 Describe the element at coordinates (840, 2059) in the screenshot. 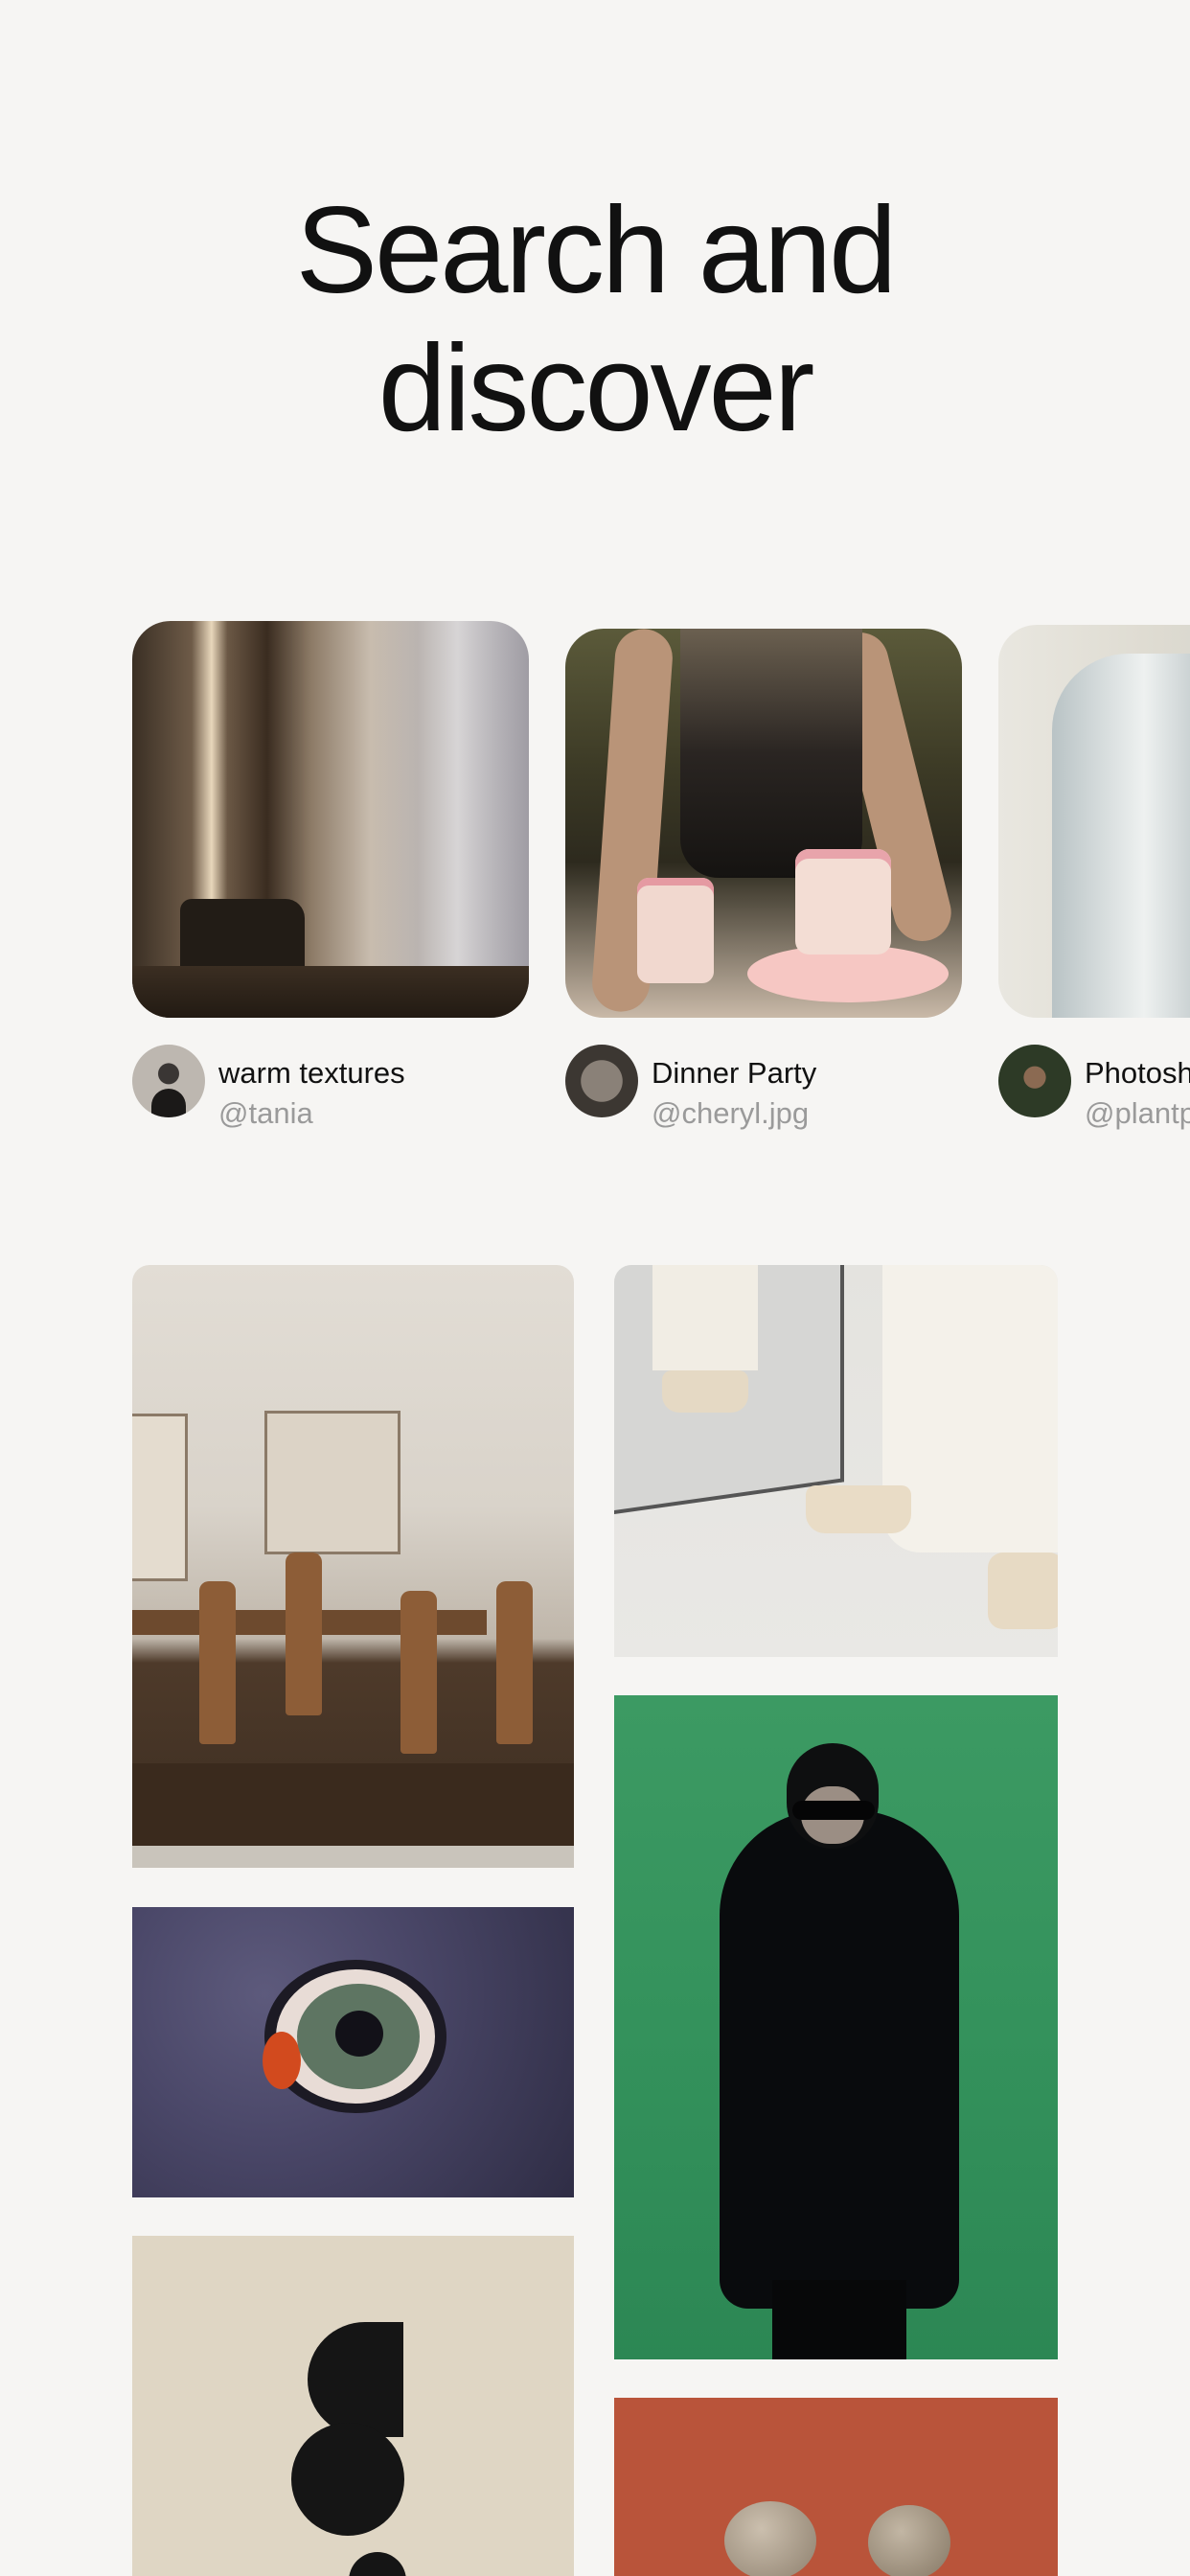

I see `figure-shape` at that location.